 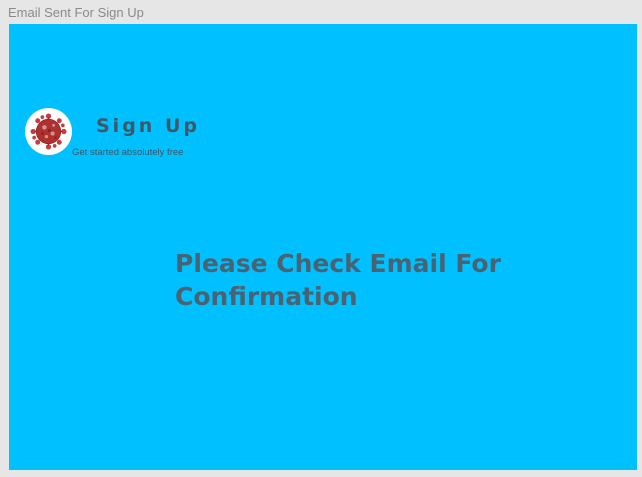 I want to click on virus-icon, so click(x=48, y=131).